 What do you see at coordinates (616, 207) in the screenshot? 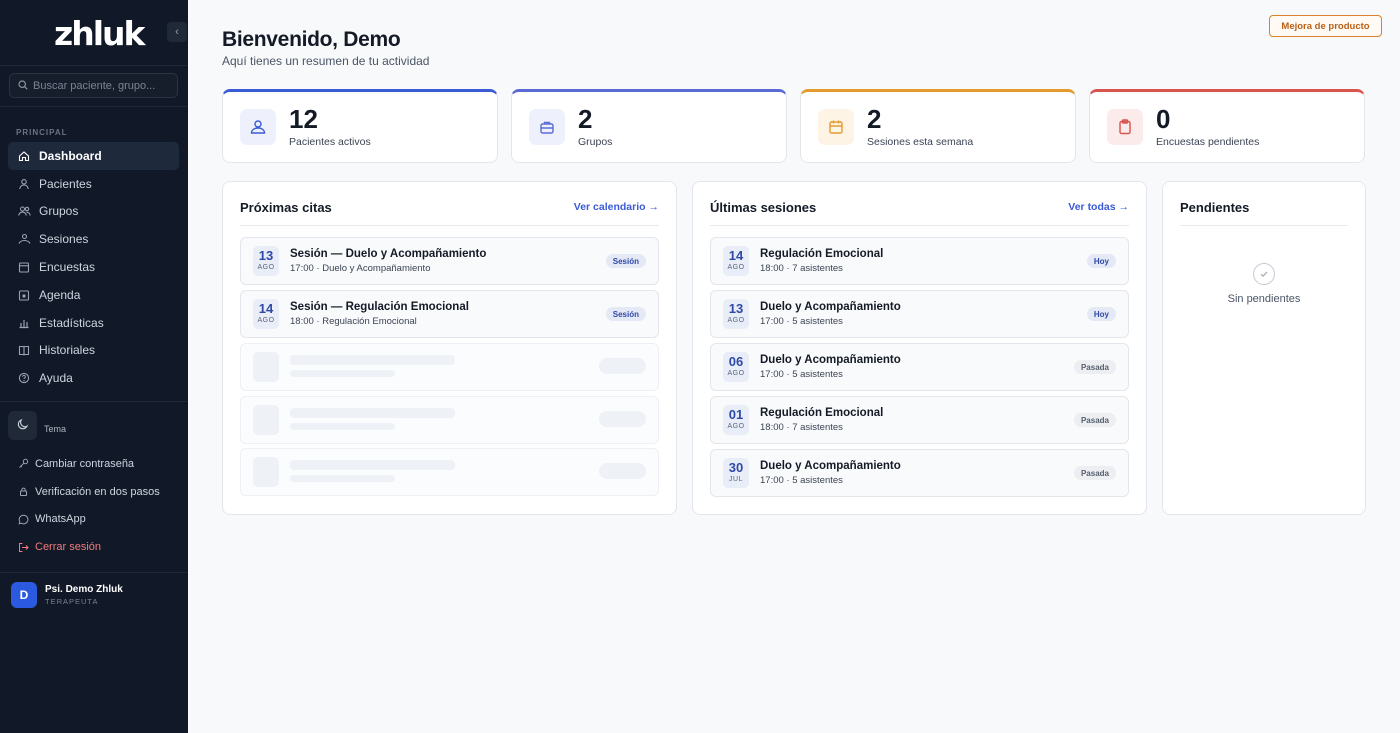
I see `view-calendar-link: Ver calendario →` at bounding box center [616, 207].